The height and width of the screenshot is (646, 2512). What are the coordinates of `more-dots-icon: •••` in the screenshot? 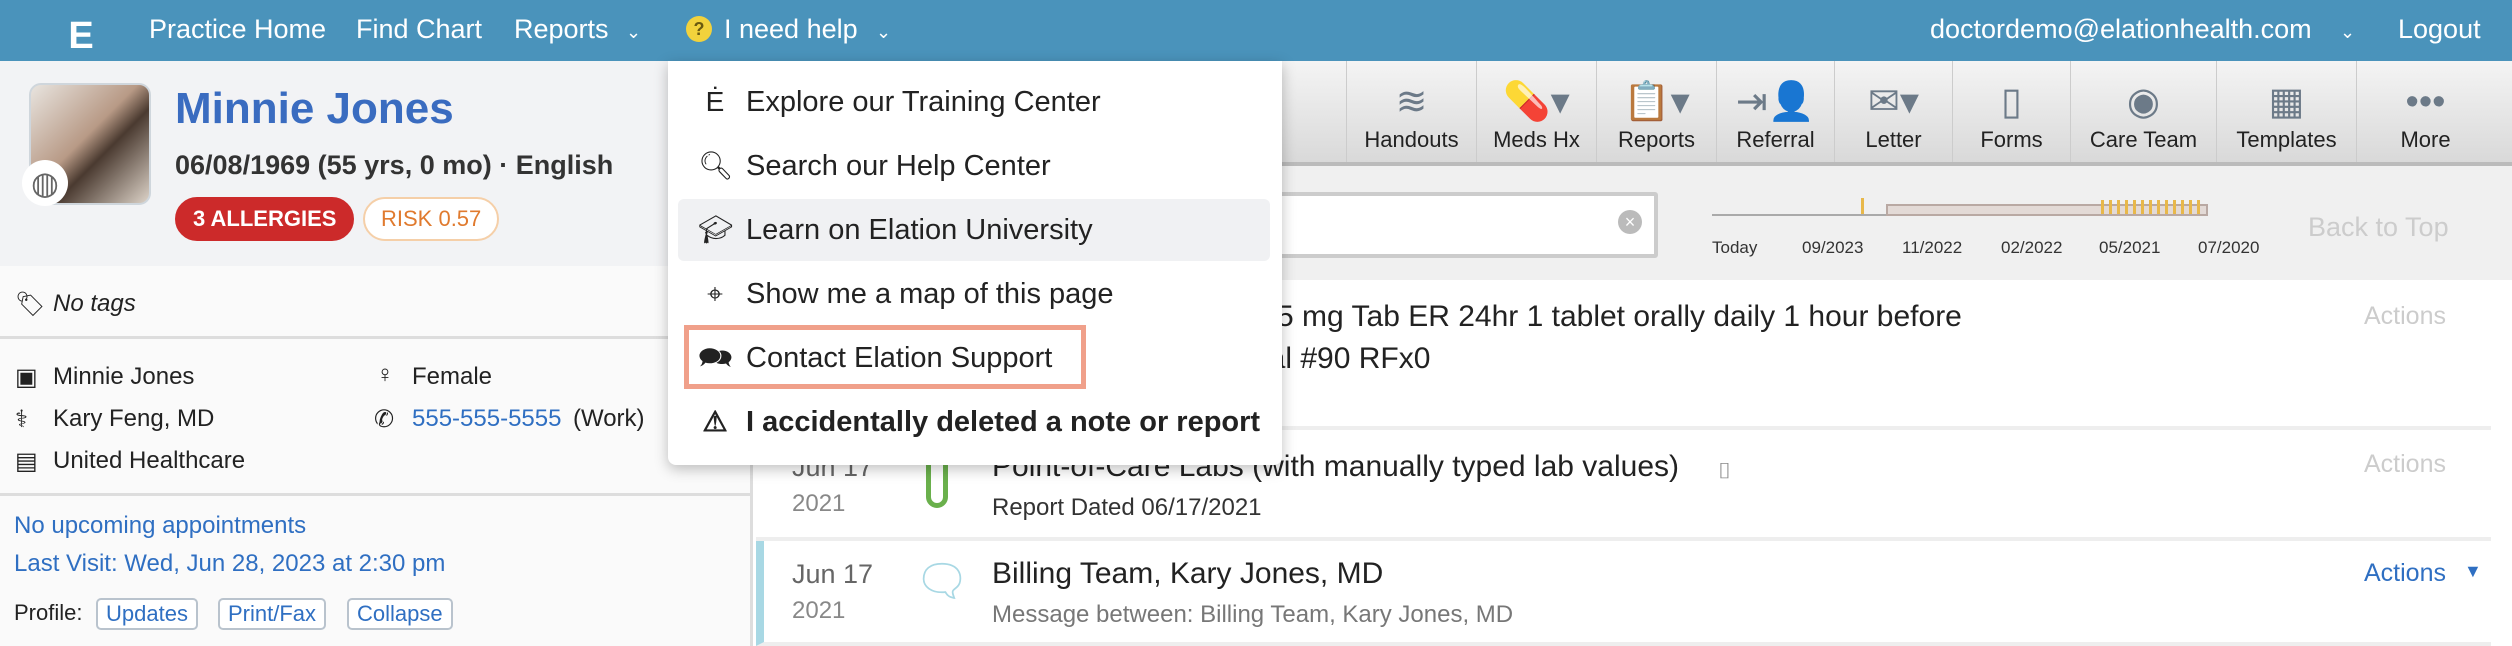 It's located at (2425, 102).